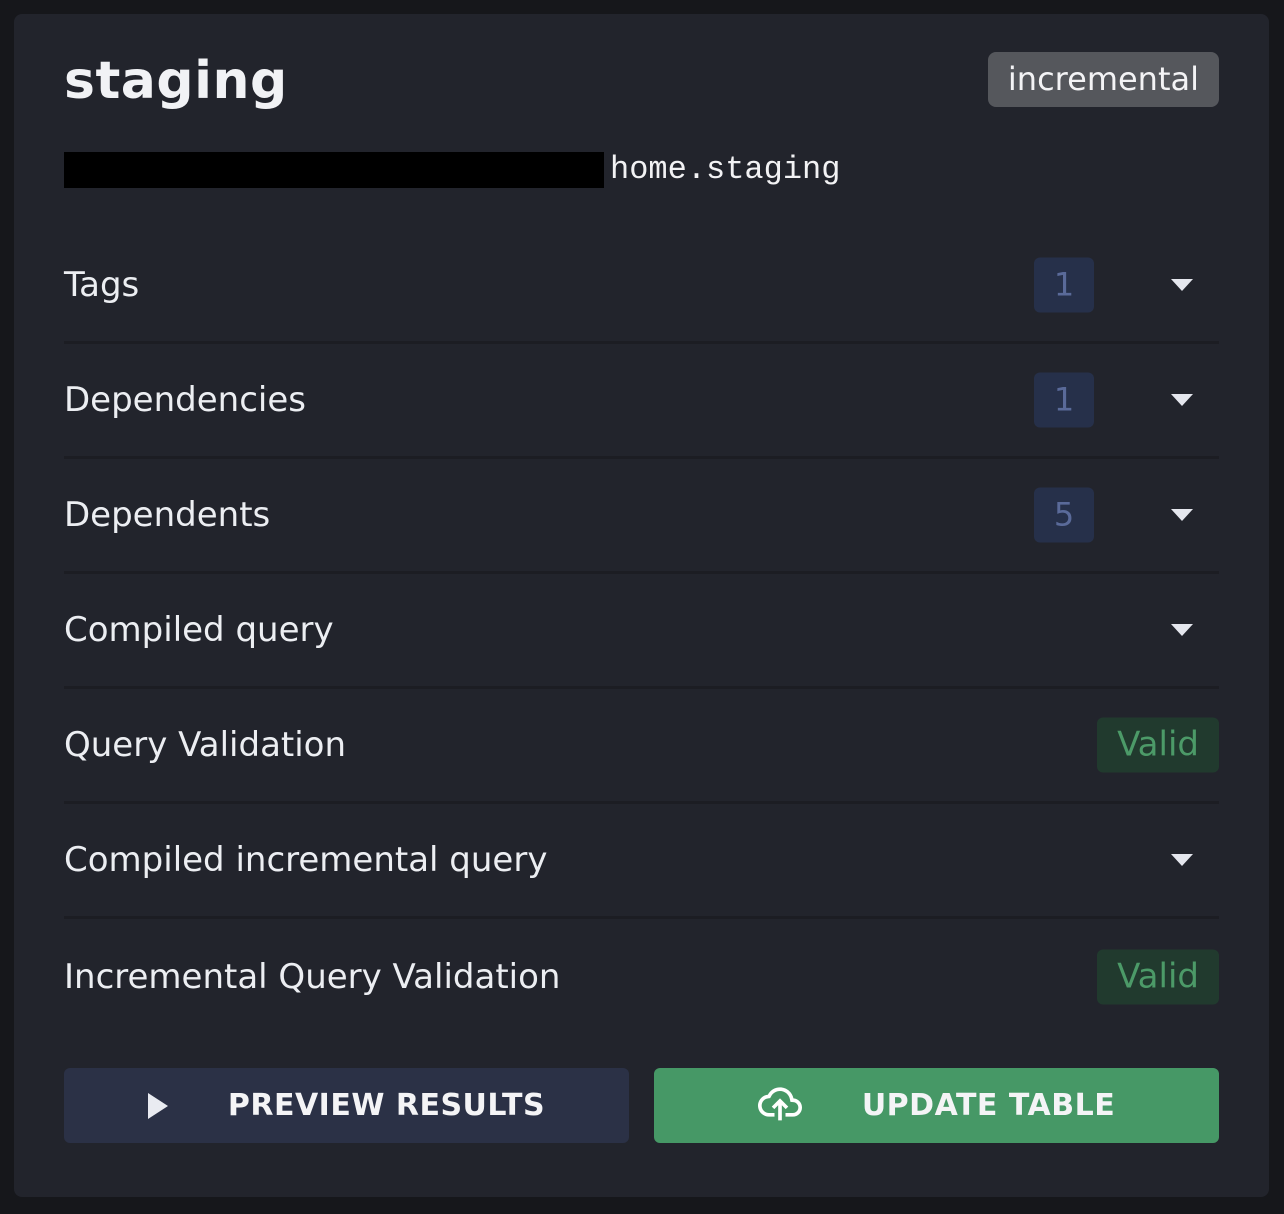  I want to click on section-incremental-query-validation: Incremental Query Validation Valid, so click(641, 976).